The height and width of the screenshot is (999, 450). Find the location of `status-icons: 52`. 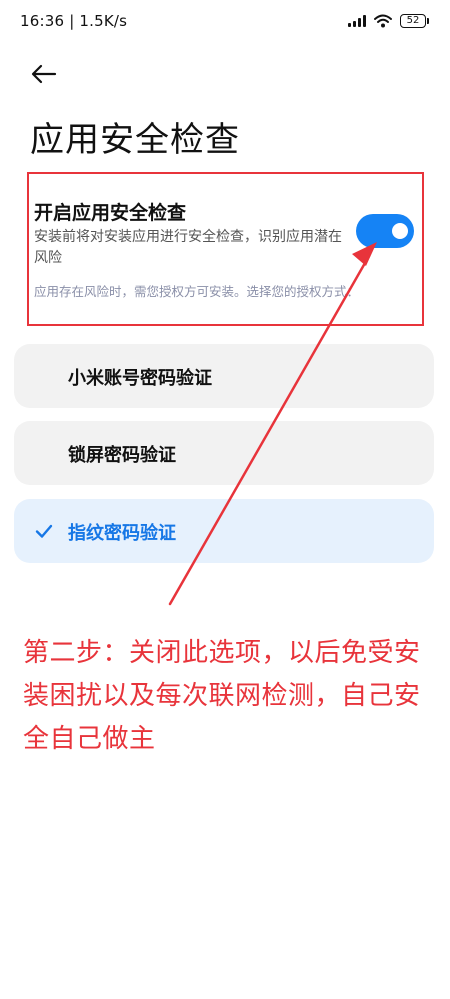

status-icons: 52 is located at coordinates (388, 21).